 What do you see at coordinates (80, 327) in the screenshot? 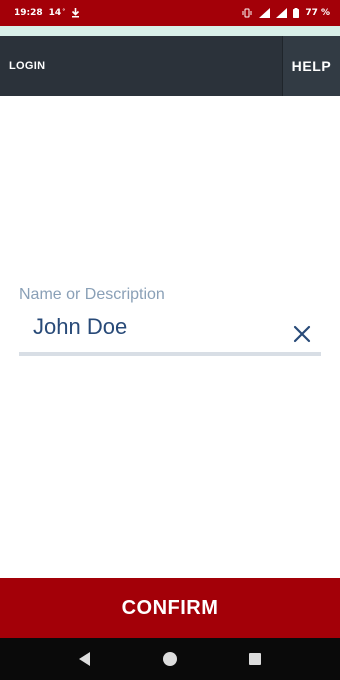
I see `name-input: John Doe` at bounding box center [80, 327].